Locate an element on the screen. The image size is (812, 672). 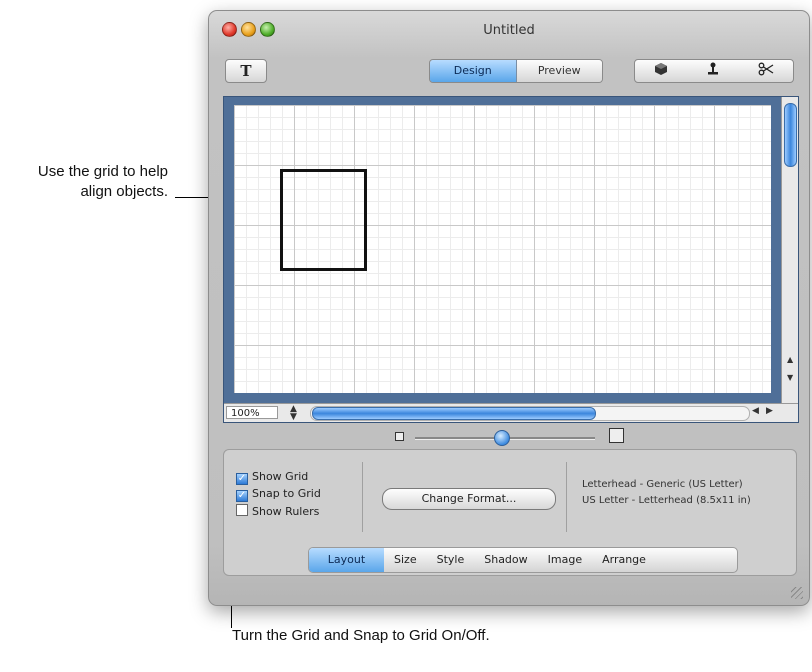
stamp-icon is located at coordinates (713, 71).